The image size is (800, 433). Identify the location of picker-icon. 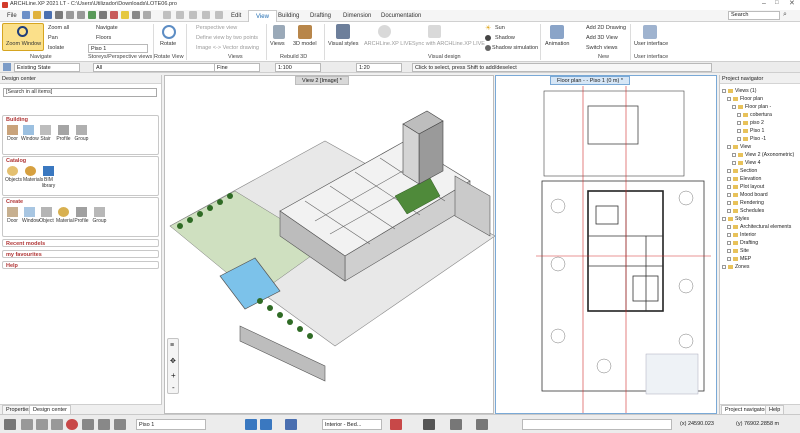
(114, 15).